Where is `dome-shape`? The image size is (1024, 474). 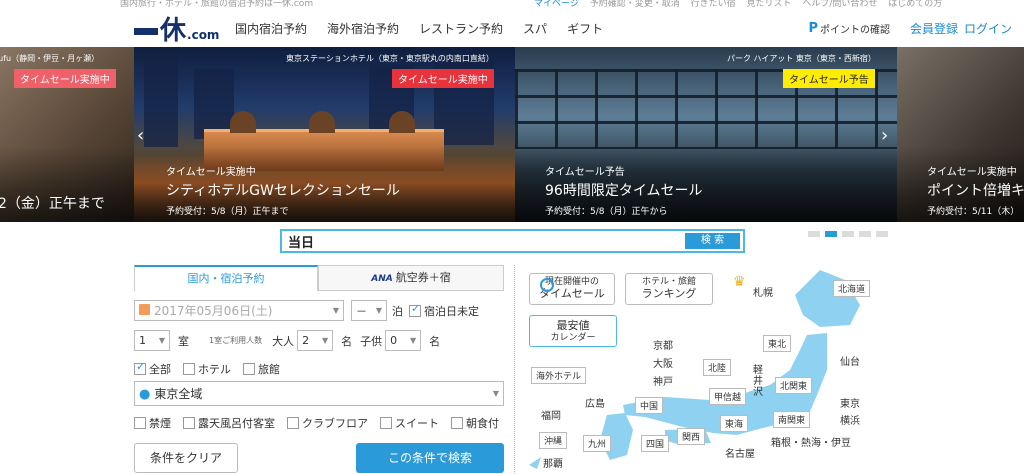 dome-shape is located at coordinates (322, 122).